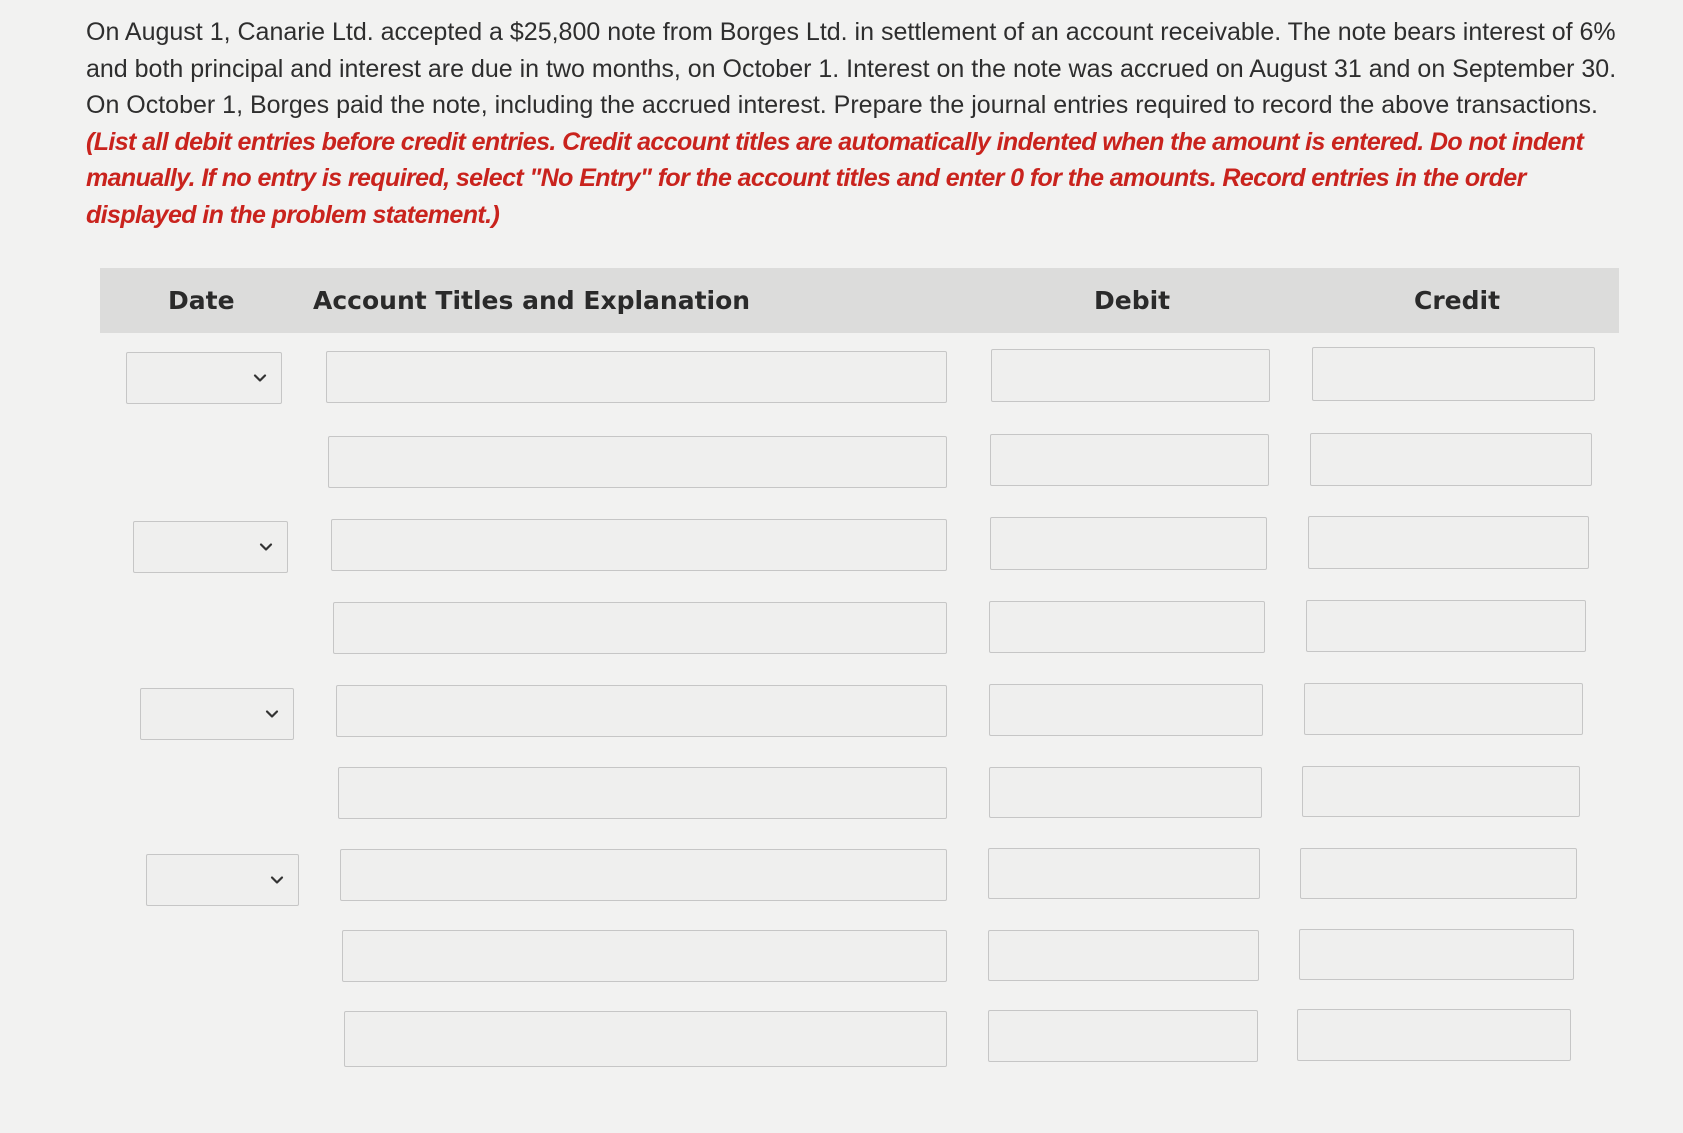 This screenshot has width=1683, height=1133. Describe the element at coordinates (642, 793) in the screenshot. I see `entry-3-line-2-account-input` at that location.